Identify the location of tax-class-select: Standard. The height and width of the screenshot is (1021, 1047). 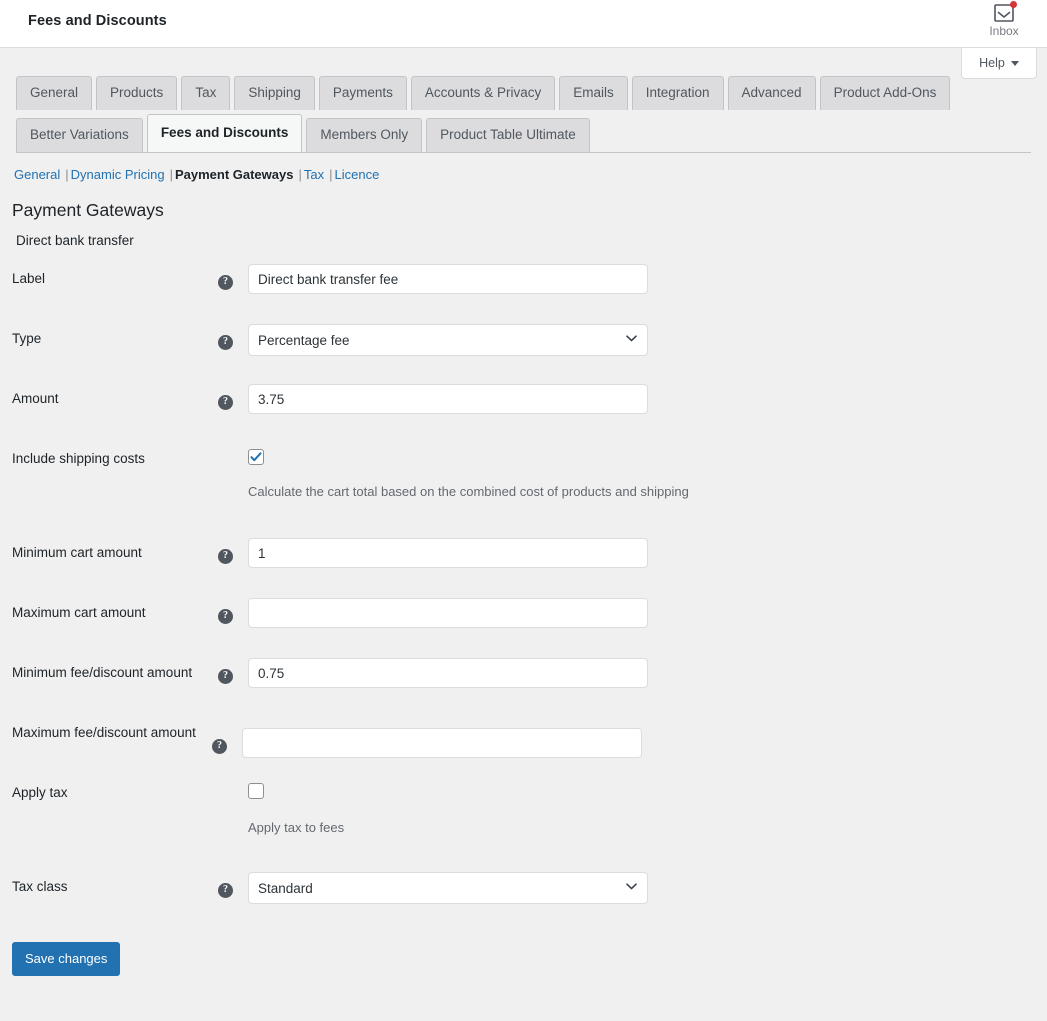
(448, 888).